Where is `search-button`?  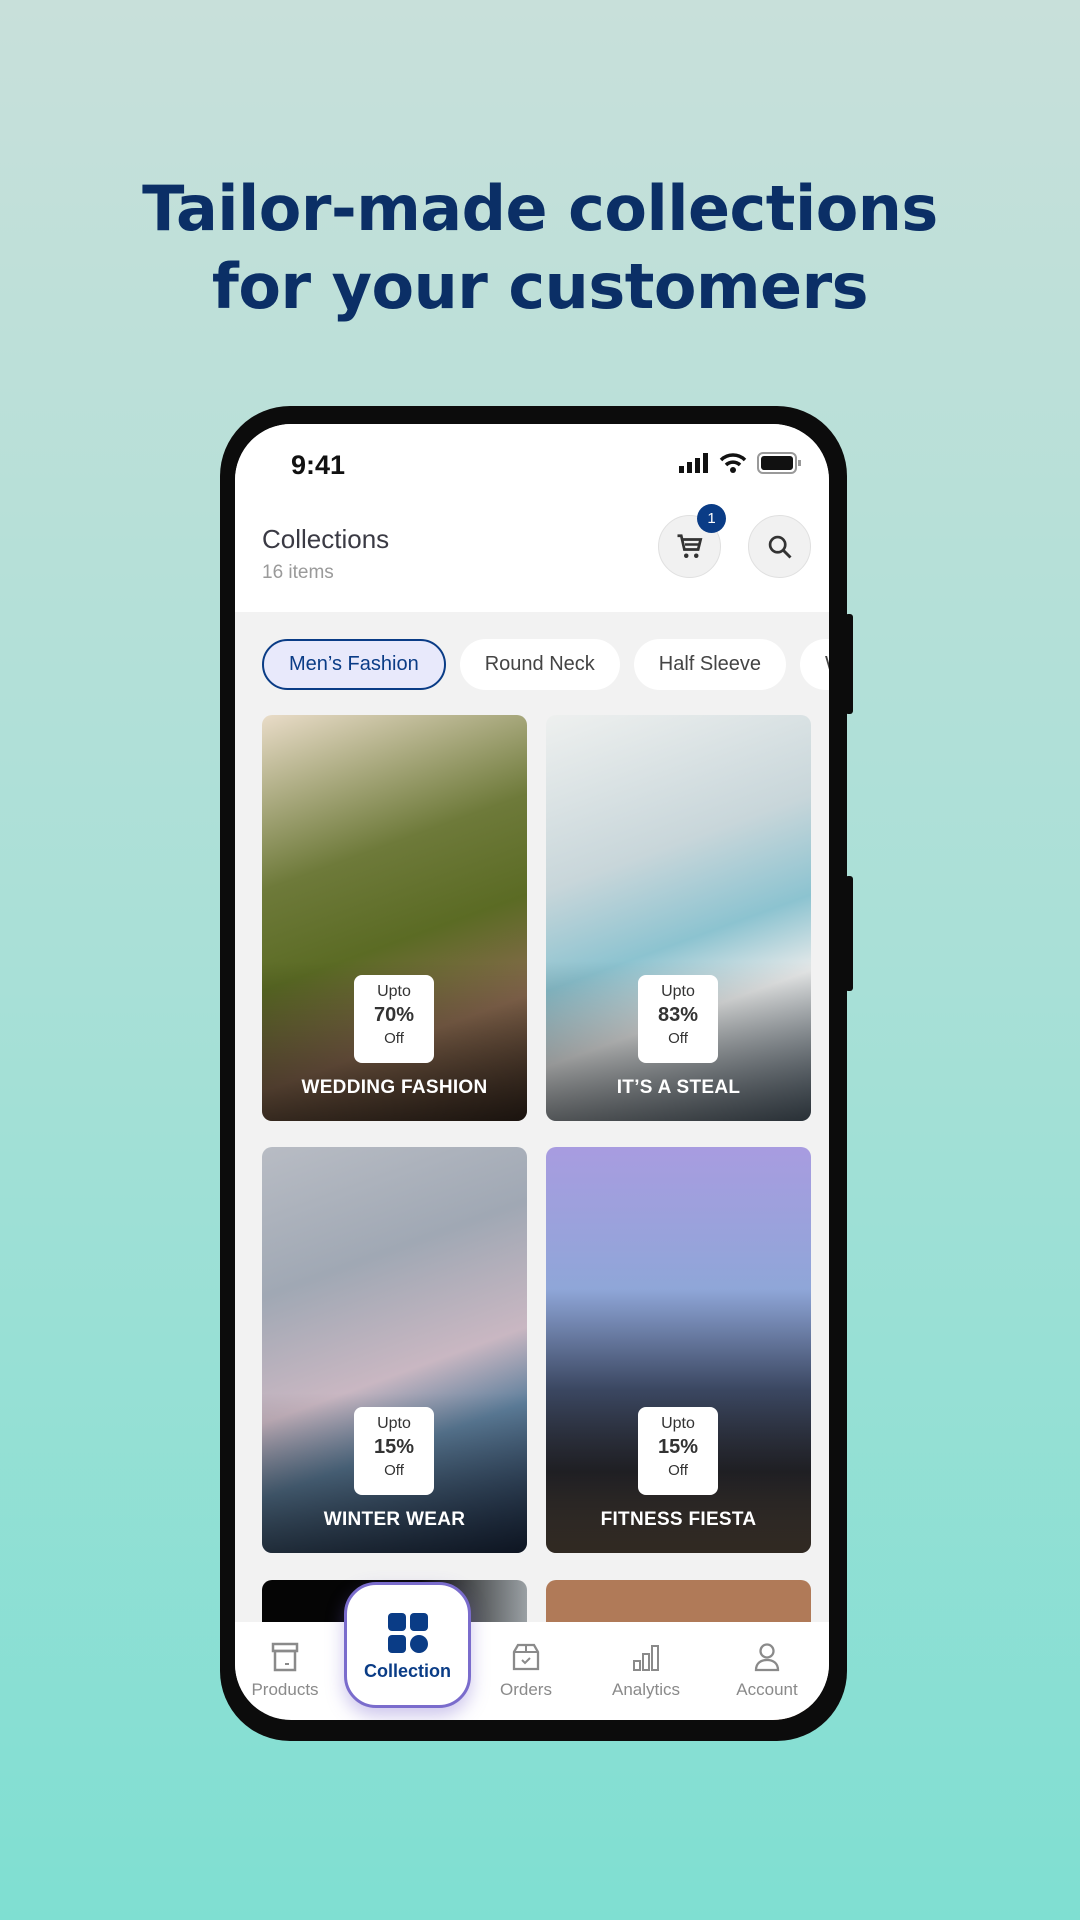 search-button is located at coordinates (779, 546).